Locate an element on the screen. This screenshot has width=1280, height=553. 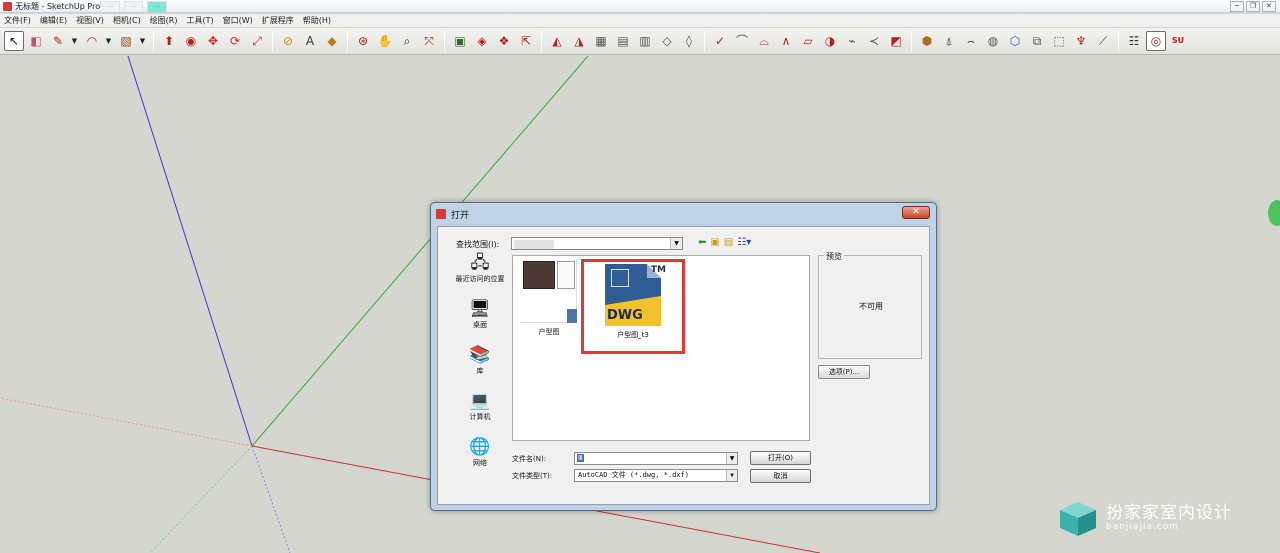
place-label: 网络 is located at coordinates (480, 463).